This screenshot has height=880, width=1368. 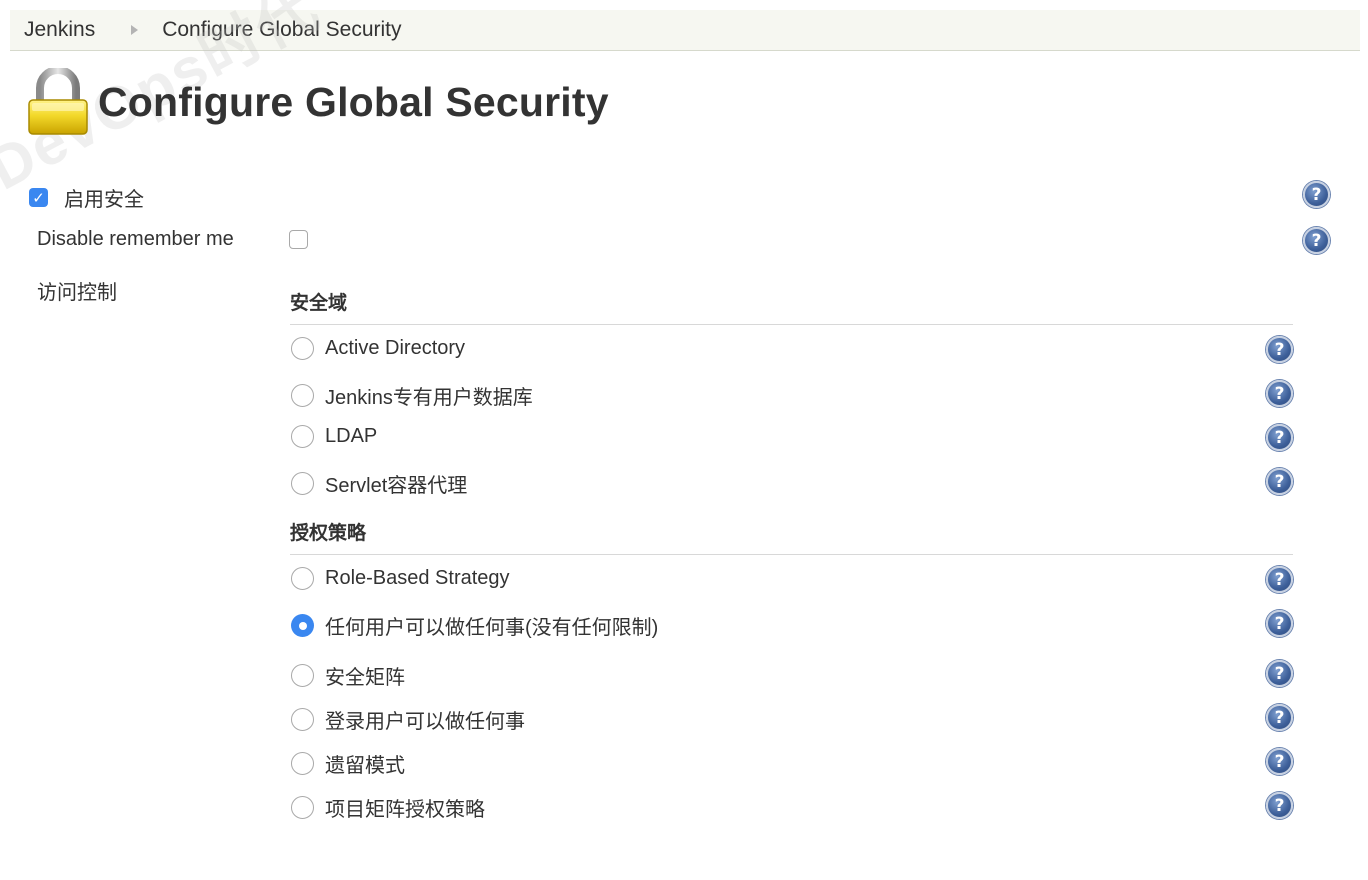 I want to click on option-label: 项目矩阵授权策略, so click(x=405, y=810).